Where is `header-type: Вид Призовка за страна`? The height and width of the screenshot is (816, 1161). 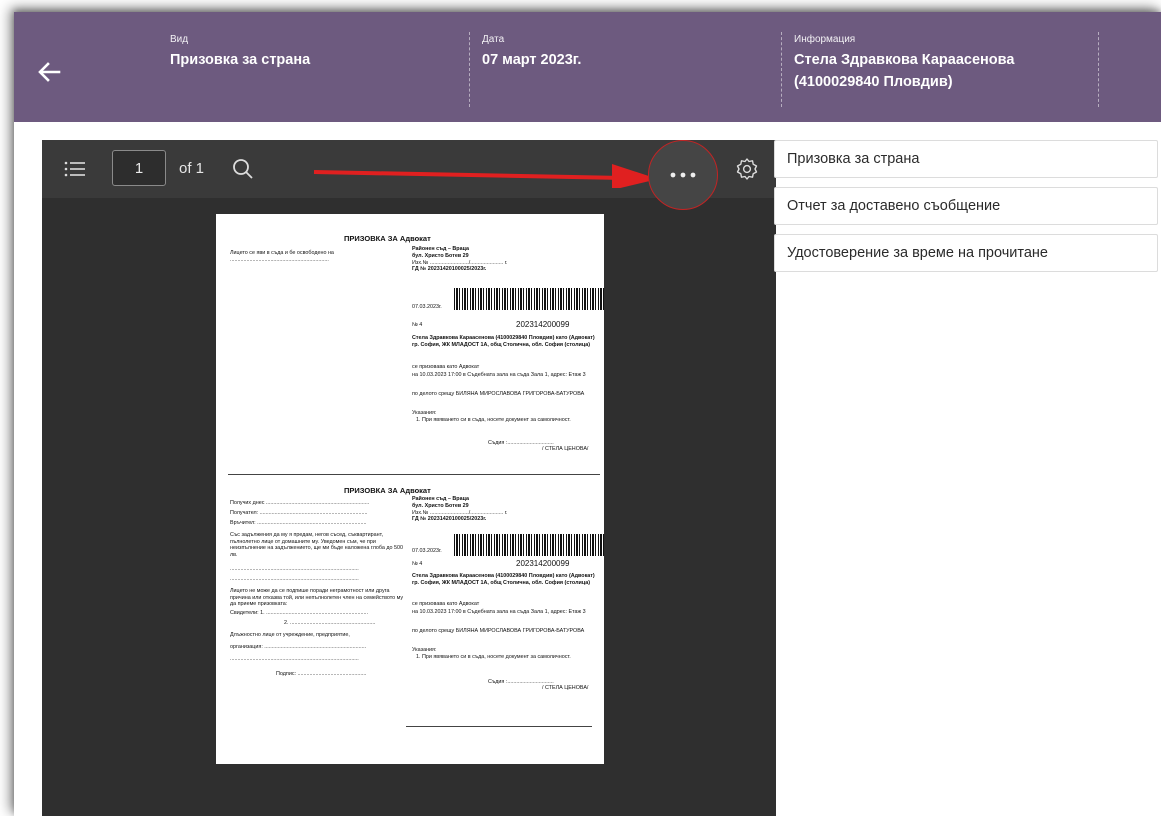
header-type: Вид Призовка за страна is located at coordinates (240, 52).